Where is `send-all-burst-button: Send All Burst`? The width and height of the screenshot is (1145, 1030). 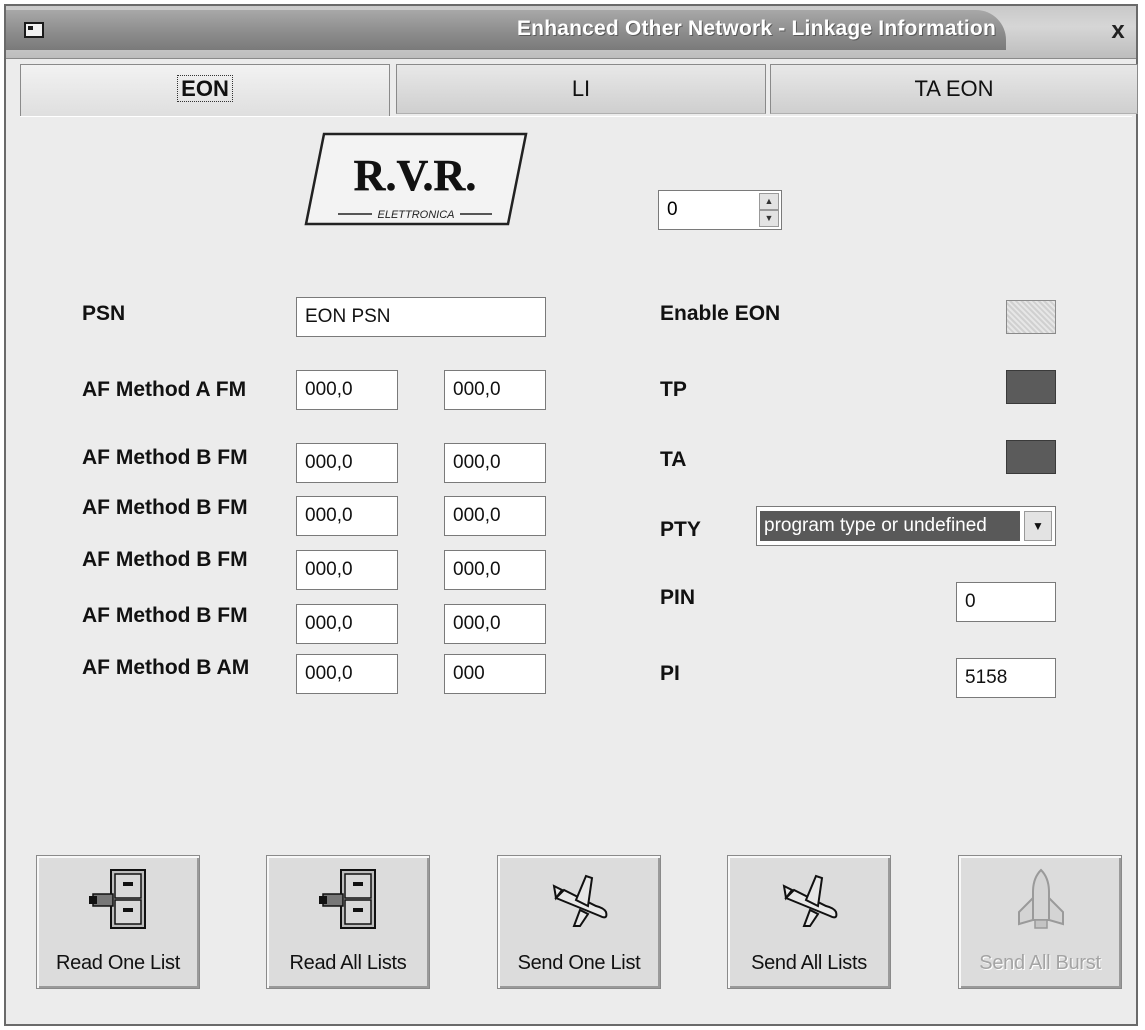
send-all-burst-button: Send All Burst is located at coordinates (1040, 922).